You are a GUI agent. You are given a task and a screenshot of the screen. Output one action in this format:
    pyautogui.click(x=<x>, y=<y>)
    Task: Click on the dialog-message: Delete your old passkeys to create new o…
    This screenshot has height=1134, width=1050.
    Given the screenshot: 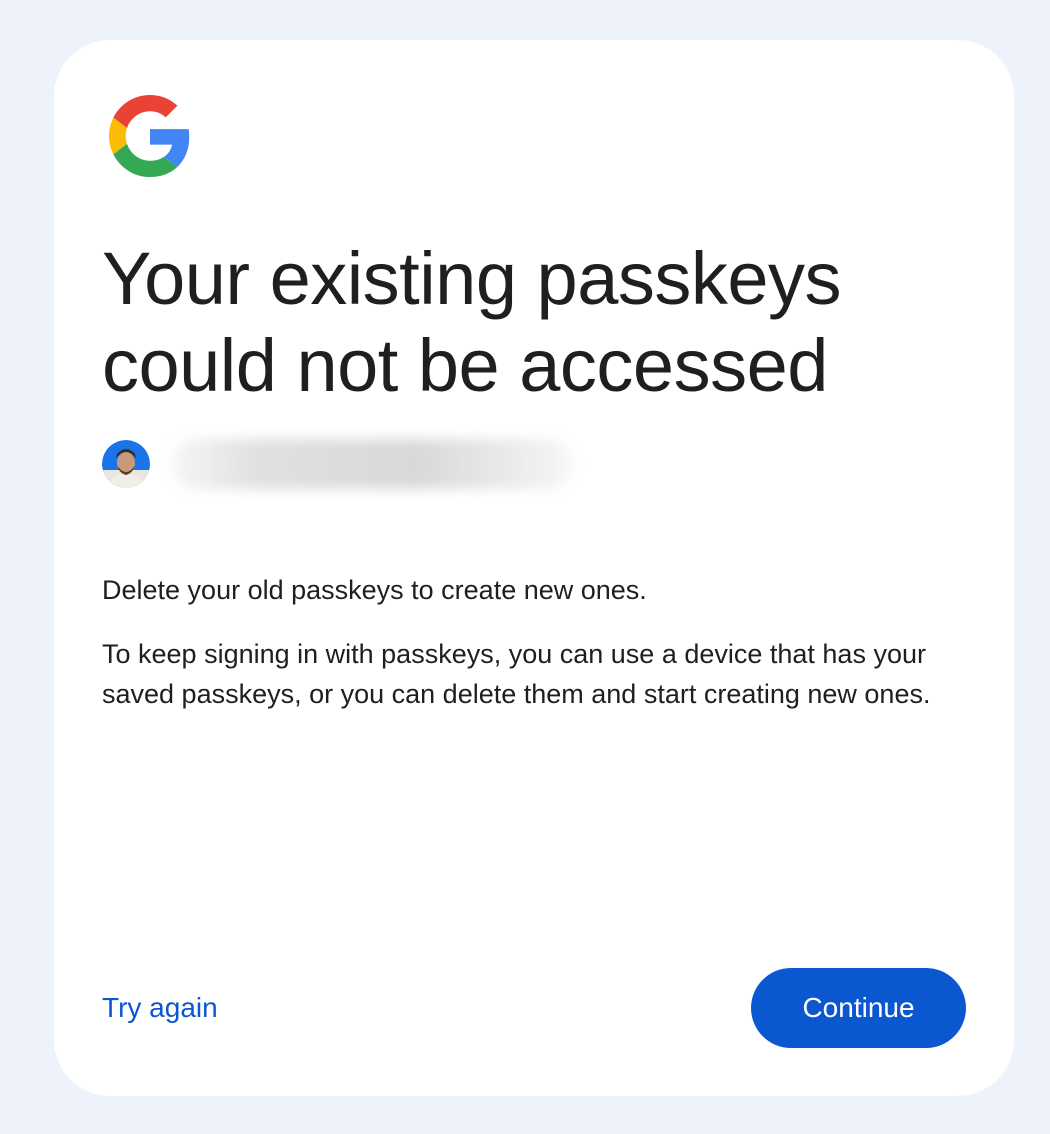 What is the action you would take?
    pyautogui.click(x=542, y=642)
    